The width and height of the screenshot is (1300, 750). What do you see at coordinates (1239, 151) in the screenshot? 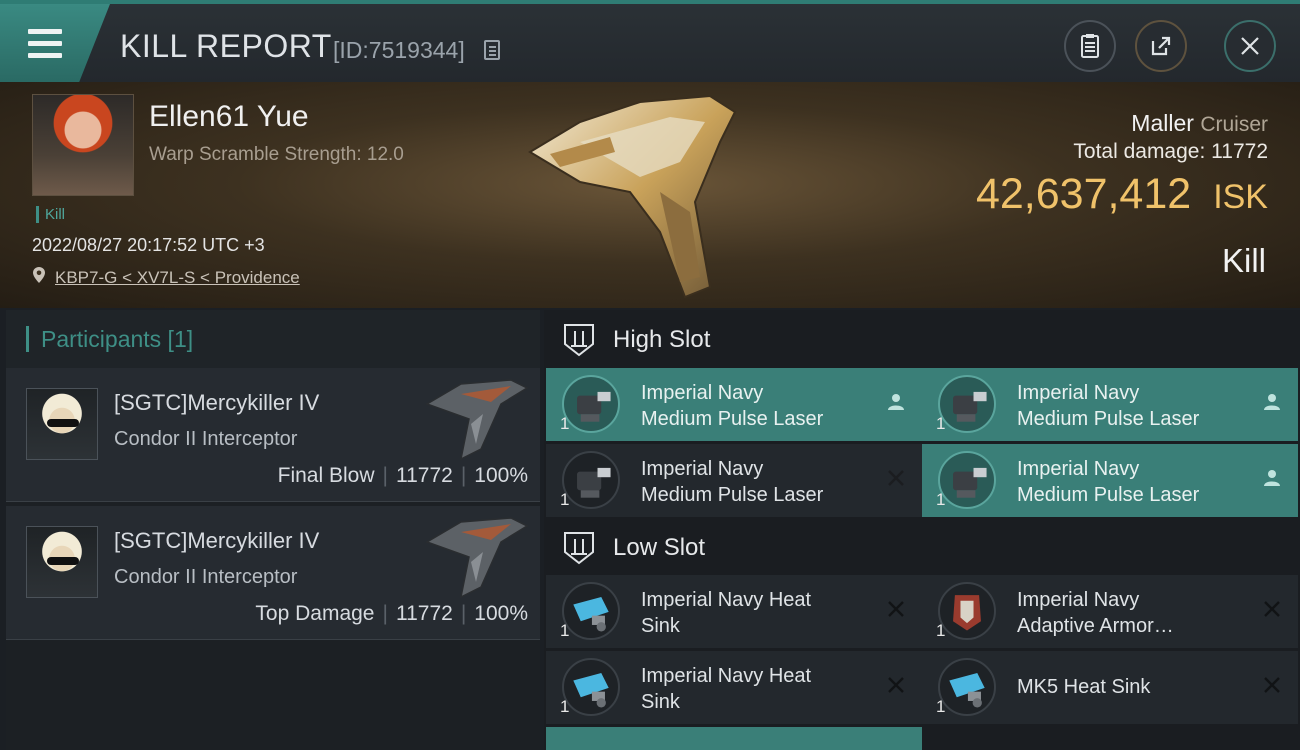
I see `total-damage-value: 11772` at bounding box center [1239, 151].